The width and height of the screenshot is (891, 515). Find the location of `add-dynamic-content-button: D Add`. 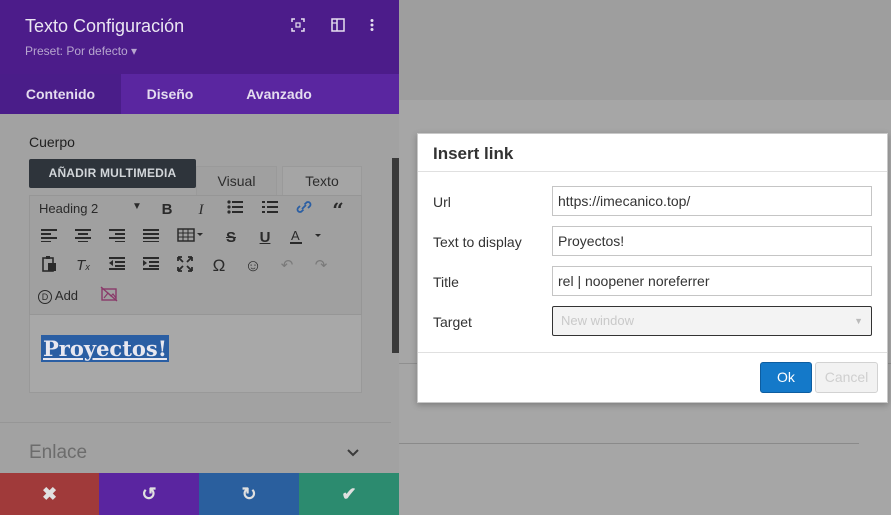

add-dynamic-content-button: D Add is located at coordinates (60, 296).